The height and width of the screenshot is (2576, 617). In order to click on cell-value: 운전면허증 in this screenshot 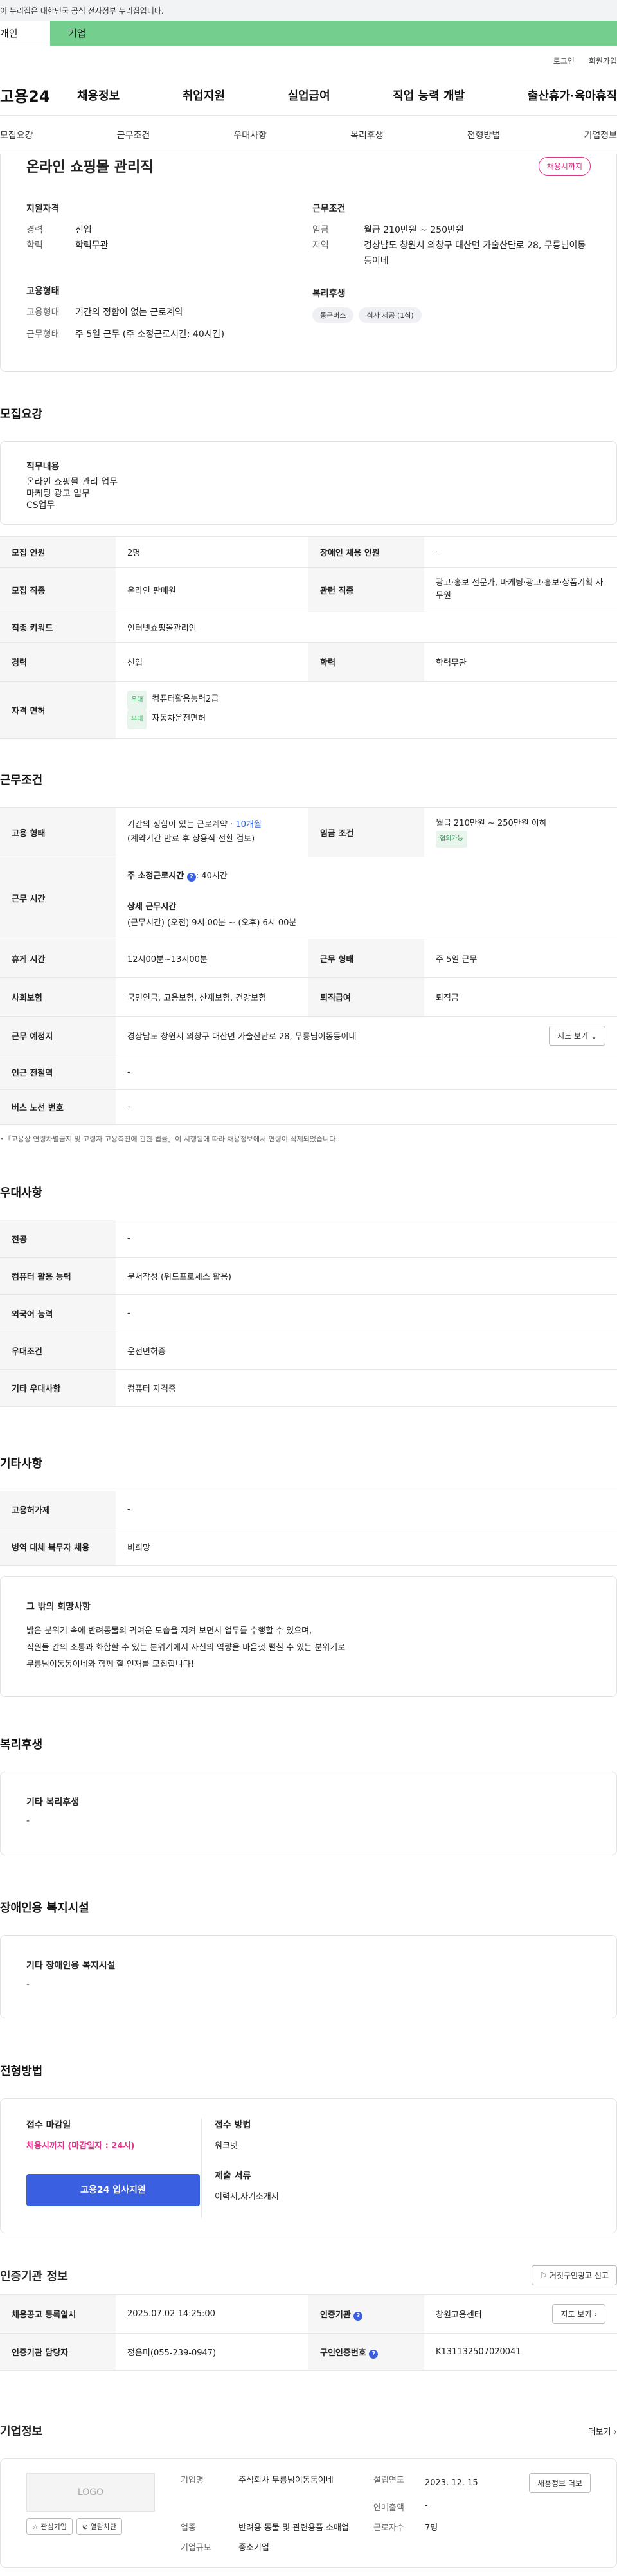, I will do `click(367, 1351)`.